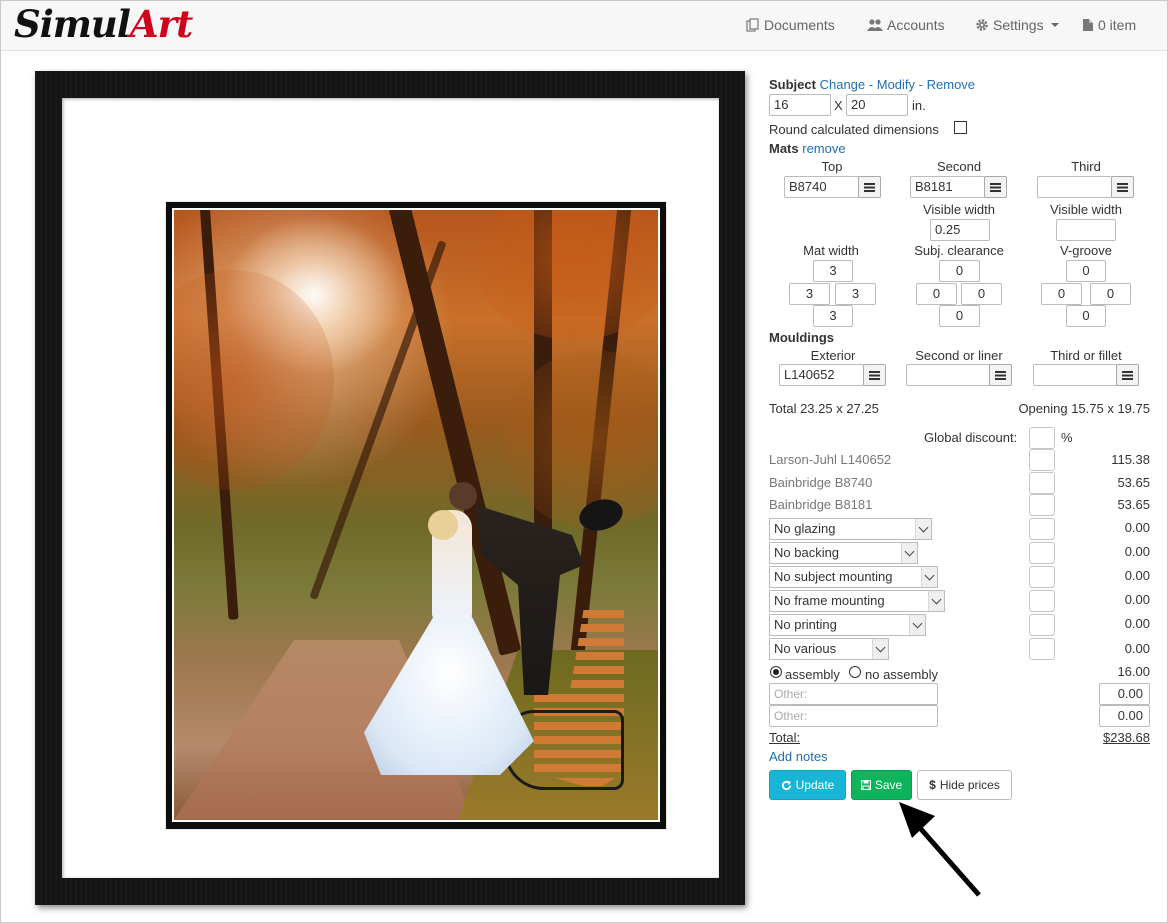 The width and height of the screenshot is (1168, 923). I want to click on round-dimensions-checkbox, so click(960, 127).